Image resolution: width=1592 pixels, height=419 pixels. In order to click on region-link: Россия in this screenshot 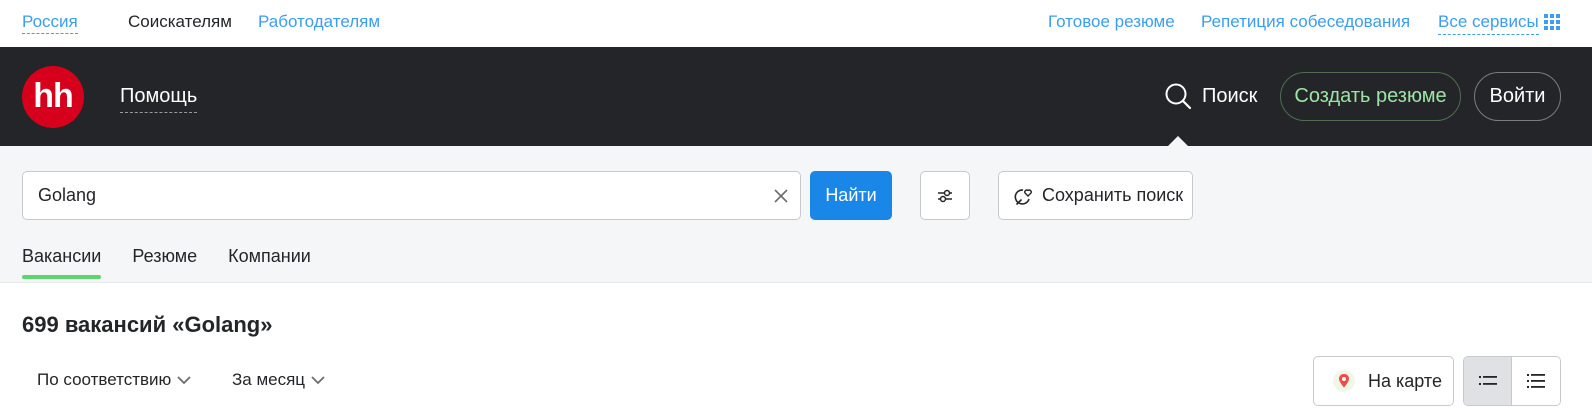, I will do `click(50, 23)`.